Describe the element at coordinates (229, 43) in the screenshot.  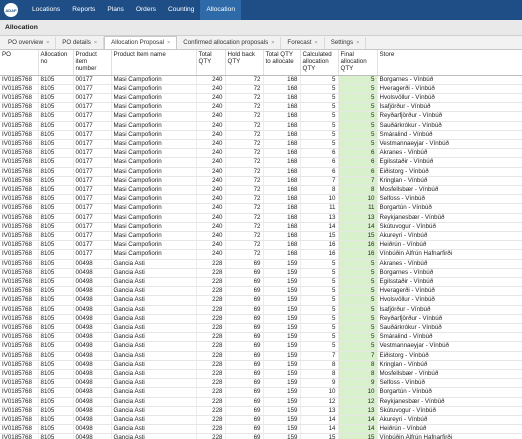
I see `tab-confirmed-allocation-proposals: Confirmed allocation proposals ×` at that location.